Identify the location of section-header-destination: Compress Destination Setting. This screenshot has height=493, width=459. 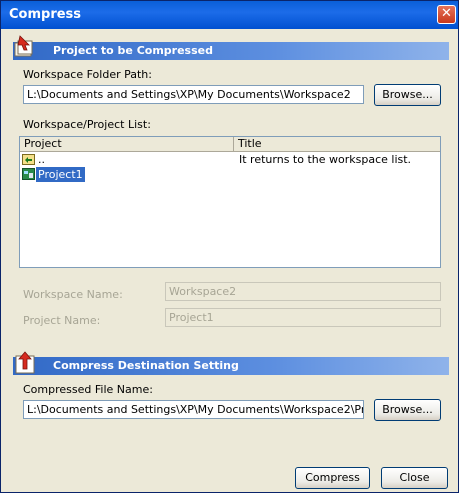
(231, 366).